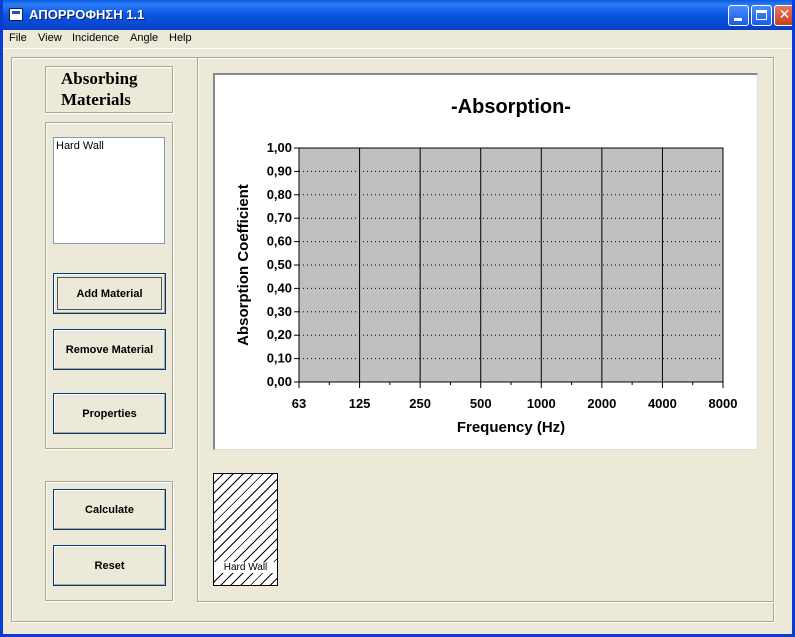 The width and height of the screenshot is (795, 637). I want to click on layer-preview-label: Hard Wall, so click(245, 567).